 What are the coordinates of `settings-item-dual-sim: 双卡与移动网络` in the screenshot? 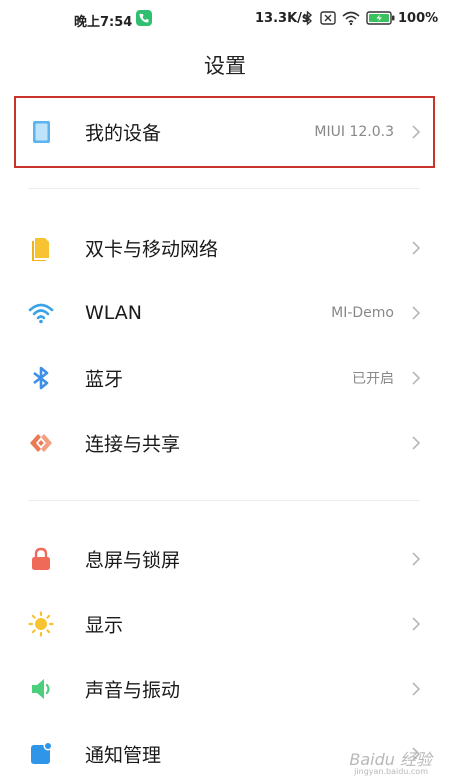 It's located at (225, 248).